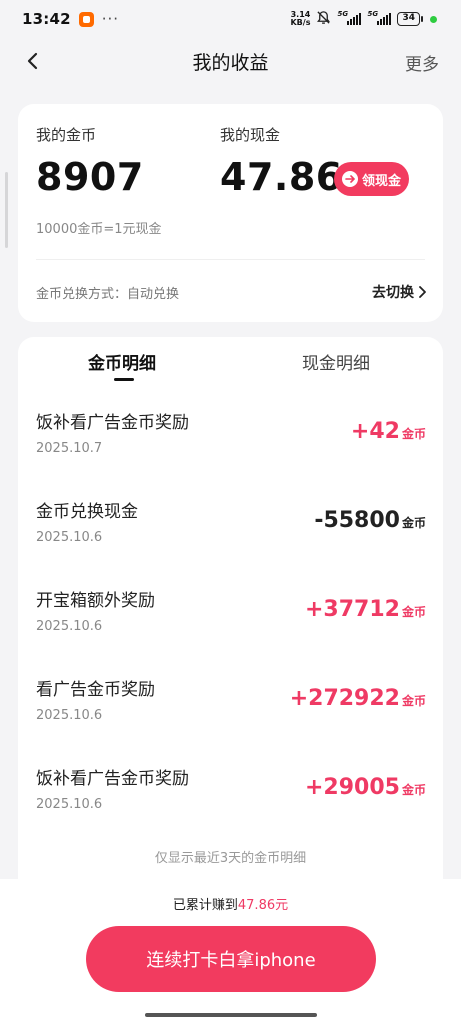 The height and width of the screenshot is (1024, 461). Describe the element at coordinates (95, 601) in the screenshot. I see `record-title: 开宝箱额外奖励` at that location.